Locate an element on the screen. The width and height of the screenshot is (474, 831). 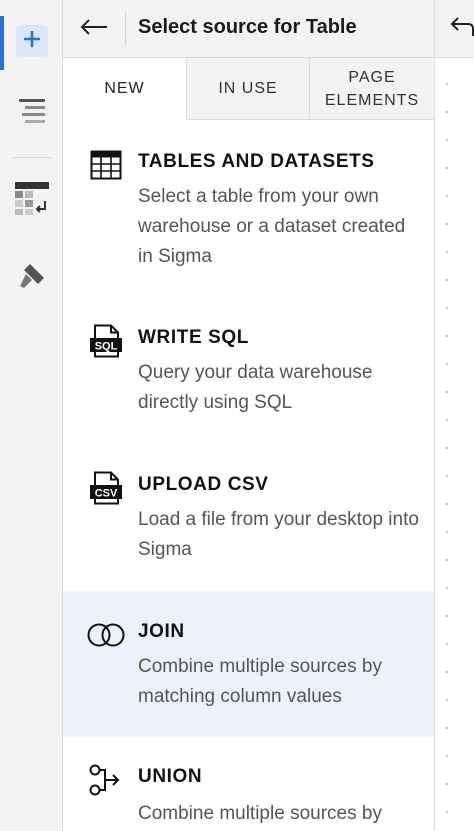
page-title: Select source for Table is located at coordinates (247, 27).